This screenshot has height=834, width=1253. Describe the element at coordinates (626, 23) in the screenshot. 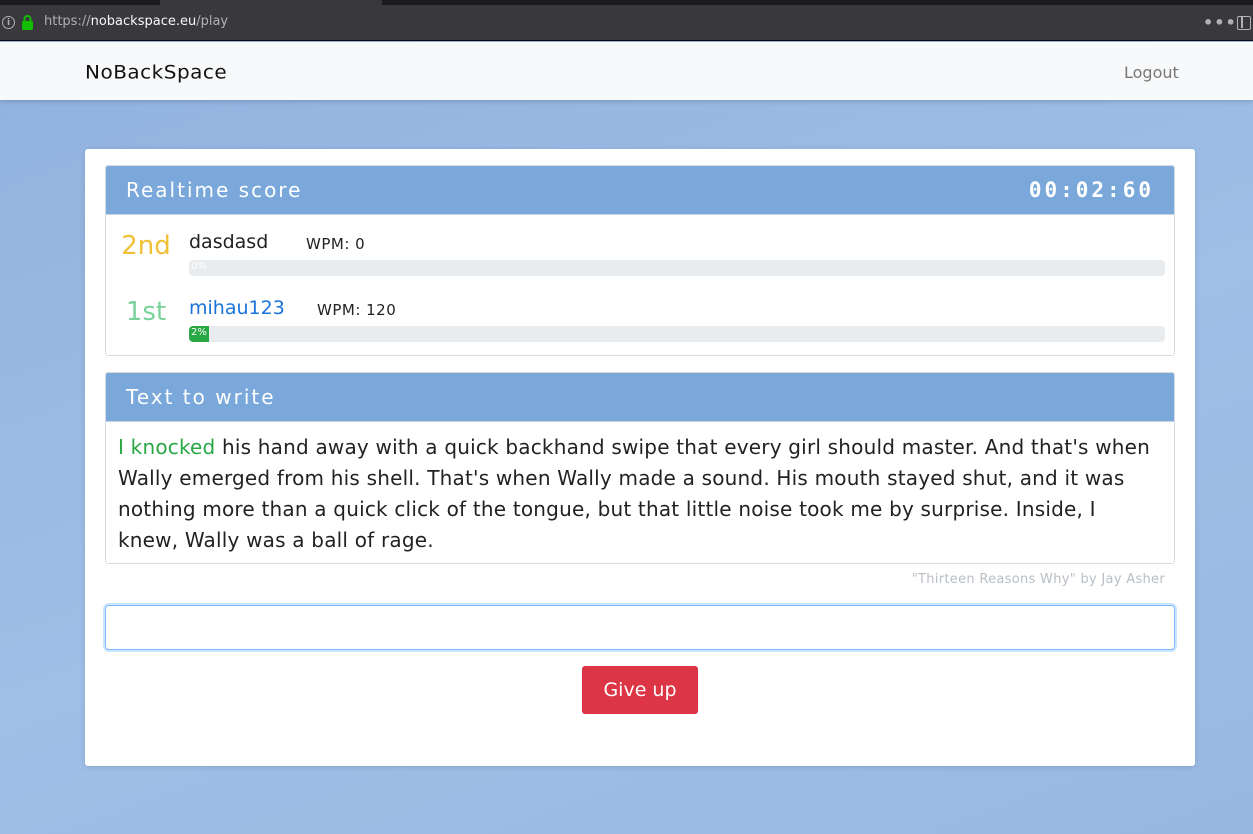

I see `browser-url-bar: i https://nobackspace.eu/play •••` at that location.